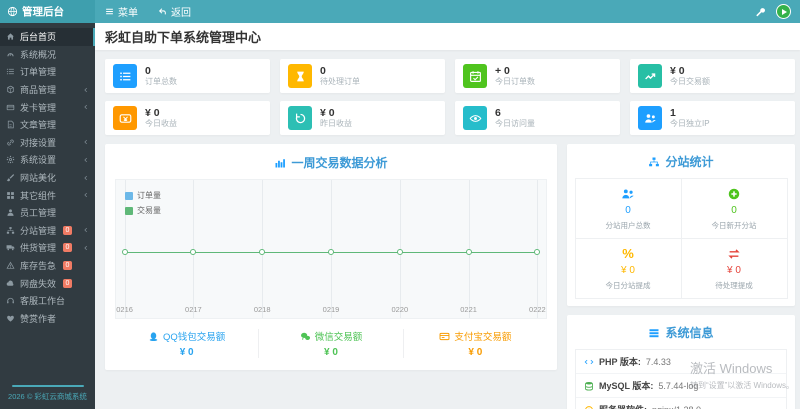 Image resolution: width=800 pixels, height=409 pixels. What do you see at coordinates (678, 385) in the screenshot?
I see `system-info-value: 5.7.44-log` at bounding box center [678, 385].